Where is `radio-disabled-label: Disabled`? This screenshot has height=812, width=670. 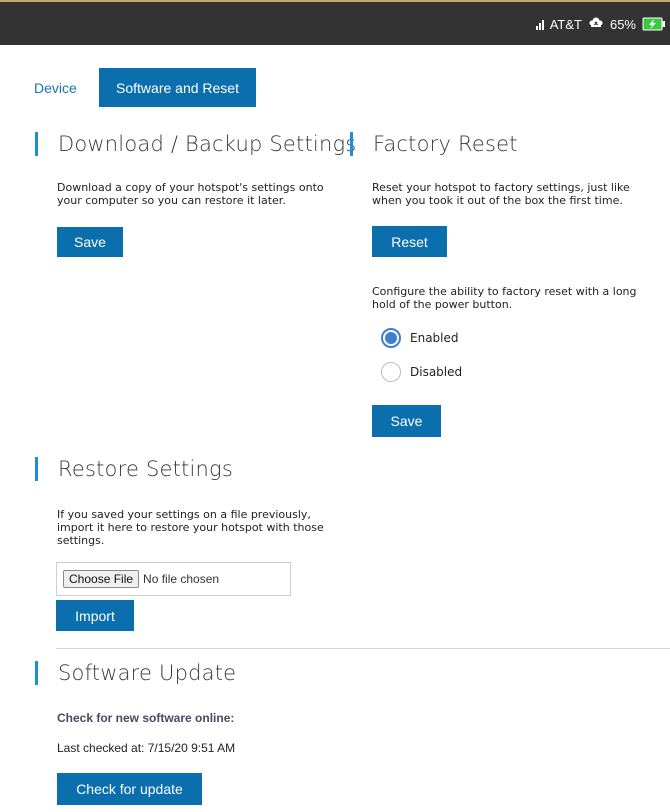 radio-disabled-label: Disabled is located at coordinates (436, 372).